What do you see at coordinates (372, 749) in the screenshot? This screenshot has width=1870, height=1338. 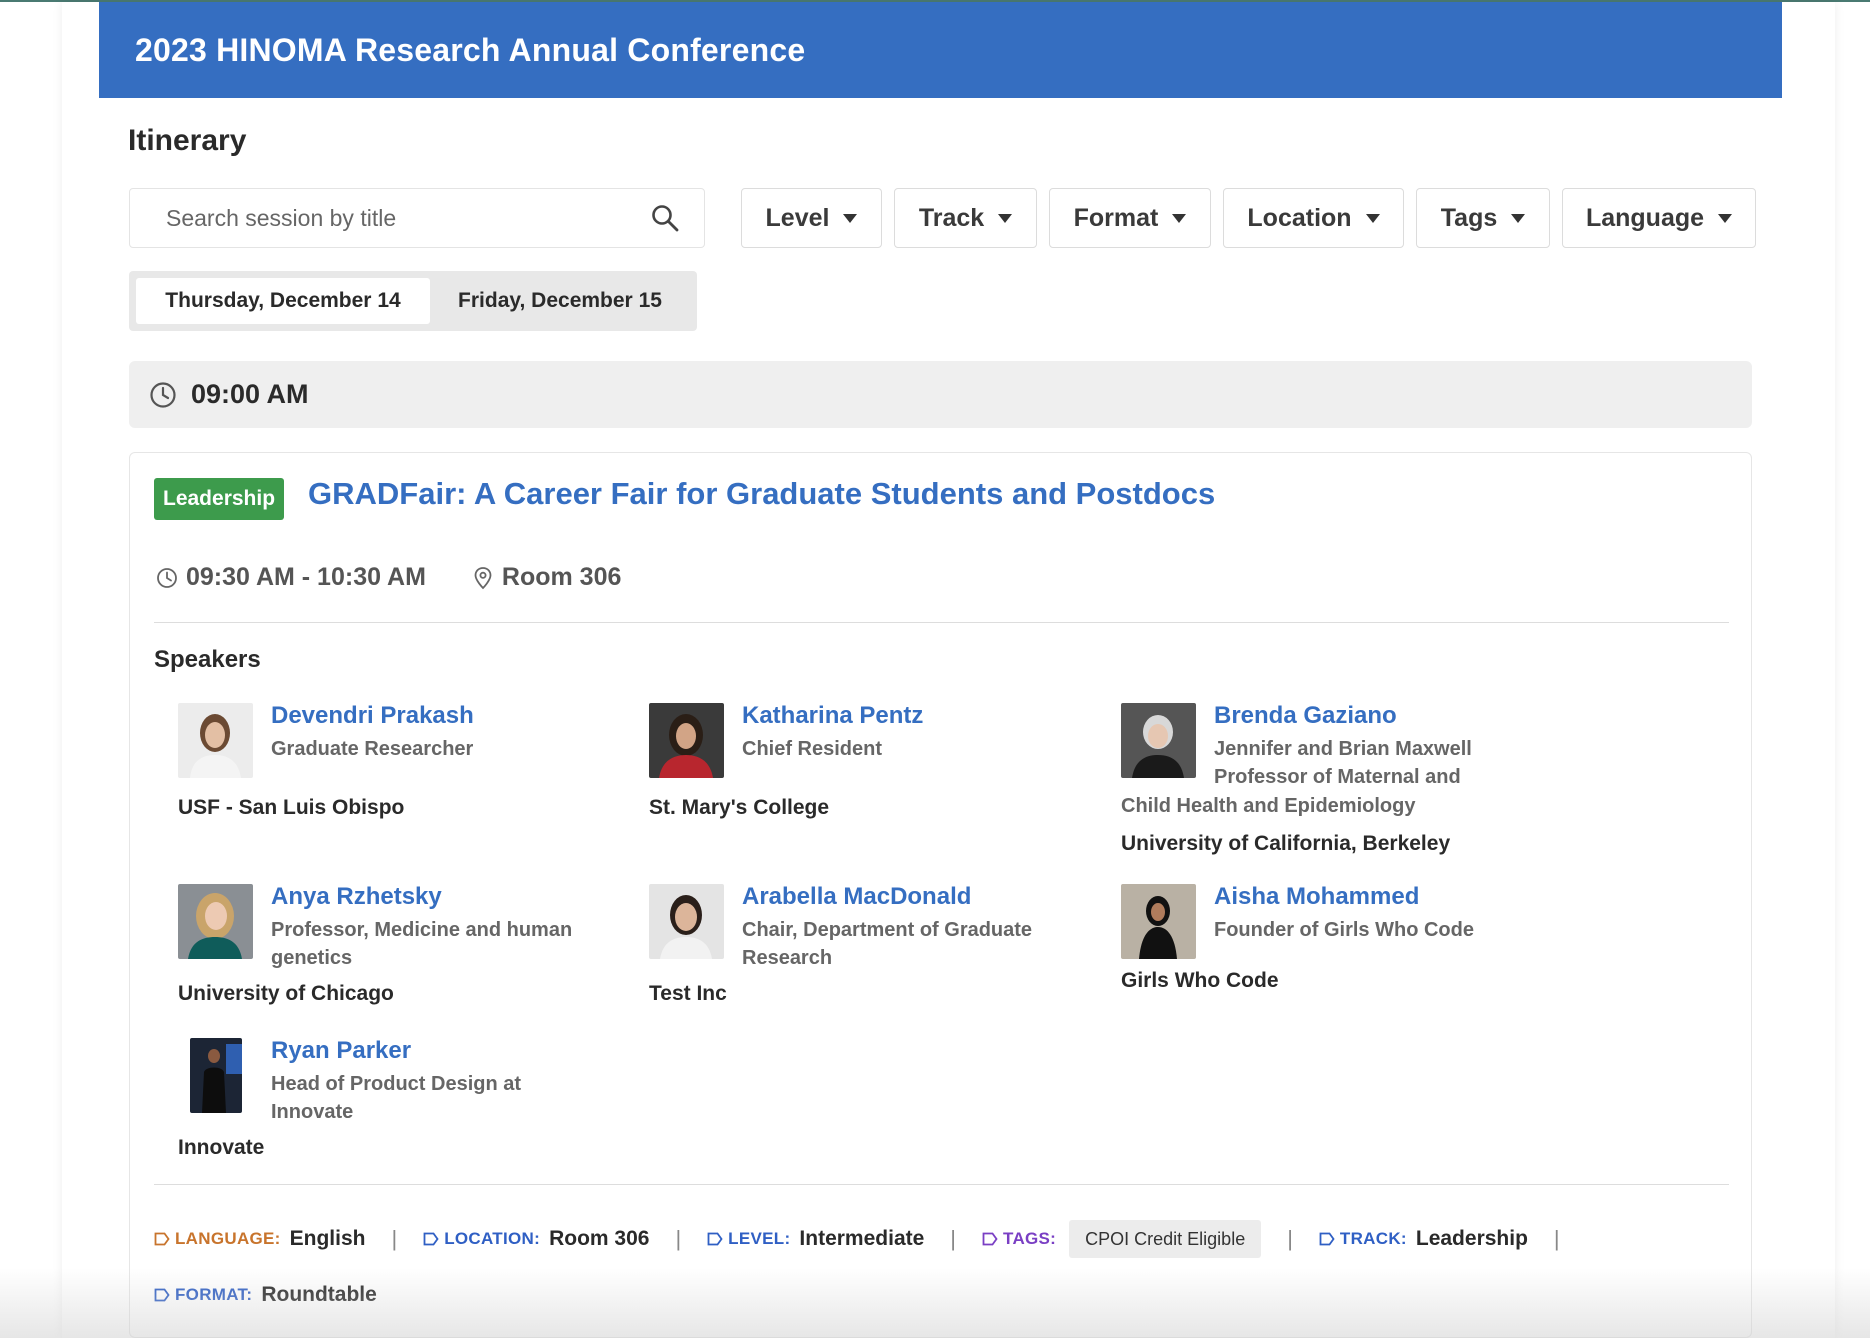 I see `speaker-role: Graduate Researcher` at bounding box center [372, 749].